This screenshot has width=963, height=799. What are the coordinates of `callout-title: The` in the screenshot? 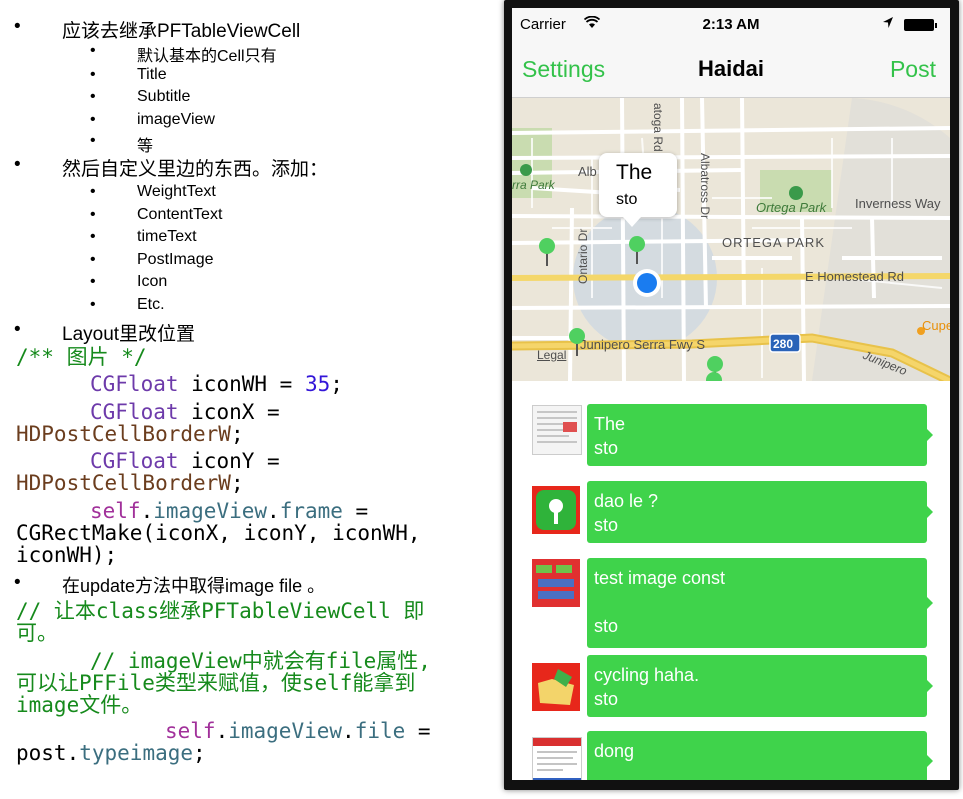 It's located at (634, 172).